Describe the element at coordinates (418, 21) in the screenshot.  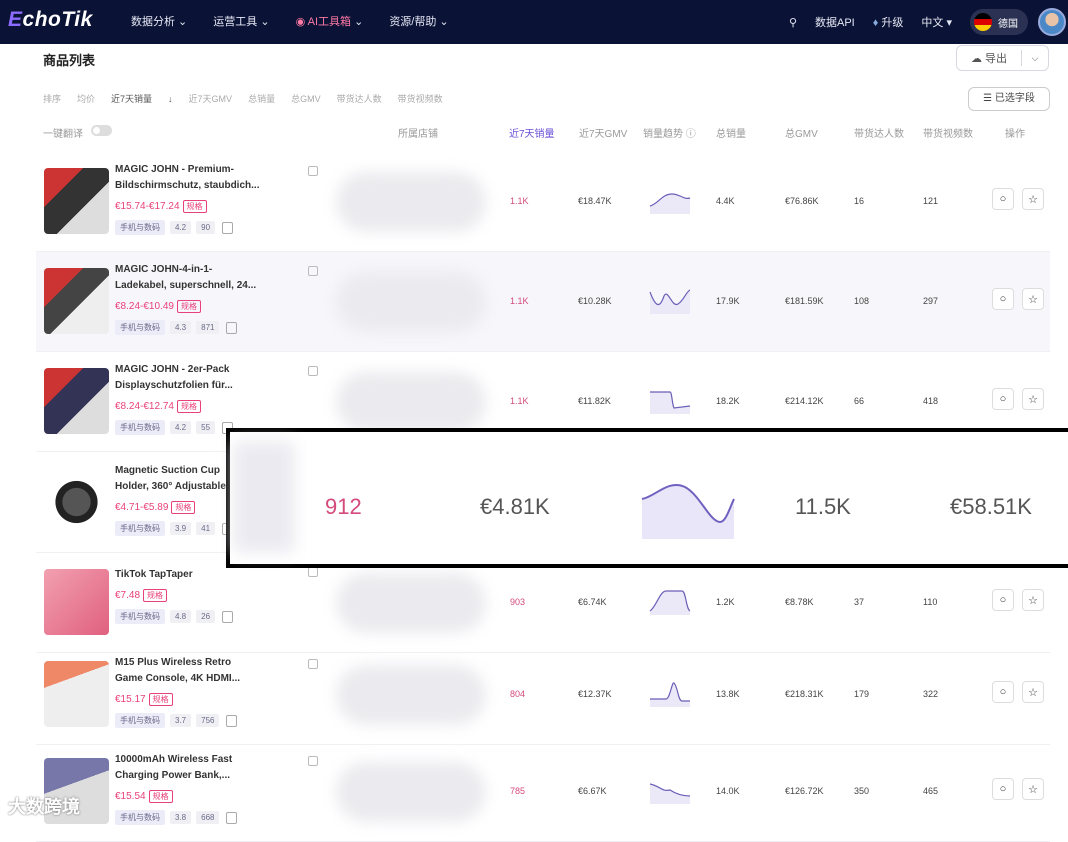
I see `nav-resources: 资源/帮助 ⌄` at that location.